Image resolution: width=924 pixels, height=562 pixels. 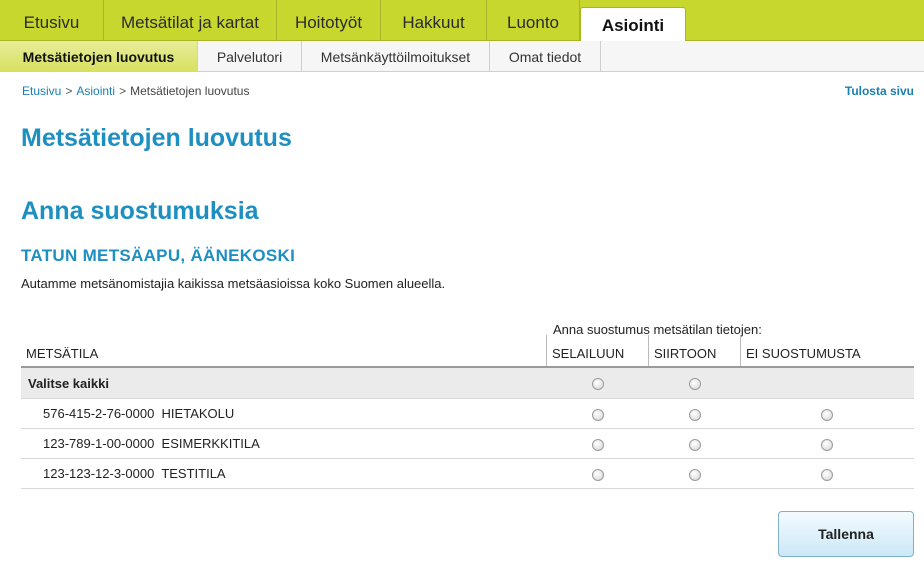 I want to click on print-page-link: Tulosta sivu, so click(x=879, y=91).